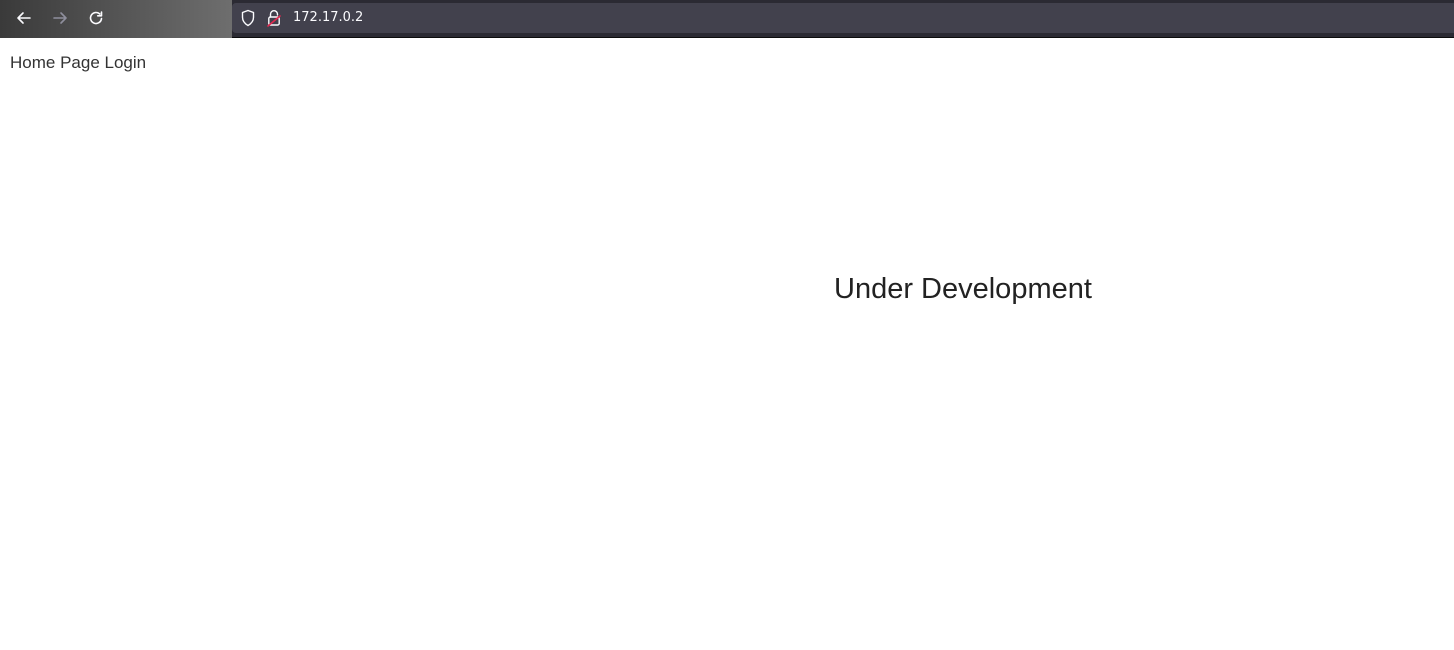 The height and width of the screenshot is (650, 1454). What do you see at coordinates (328, 18) in the screenshot?
I see `url-text: 172.17.0.2` at bounding box center [328, 18].